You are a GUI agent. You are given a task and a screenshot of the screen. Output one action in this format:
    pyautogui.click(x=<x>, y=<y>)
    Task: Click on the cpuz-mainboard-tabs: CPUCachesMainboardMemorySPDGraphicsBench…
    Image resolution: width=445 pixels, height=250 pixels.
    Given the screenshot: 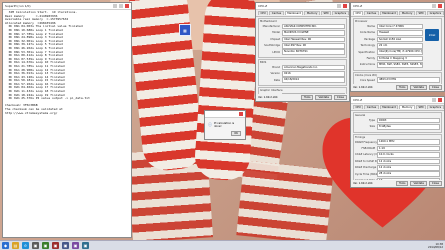 What is the action you would take?
    pyautogui.click(x=302, y=13)
    